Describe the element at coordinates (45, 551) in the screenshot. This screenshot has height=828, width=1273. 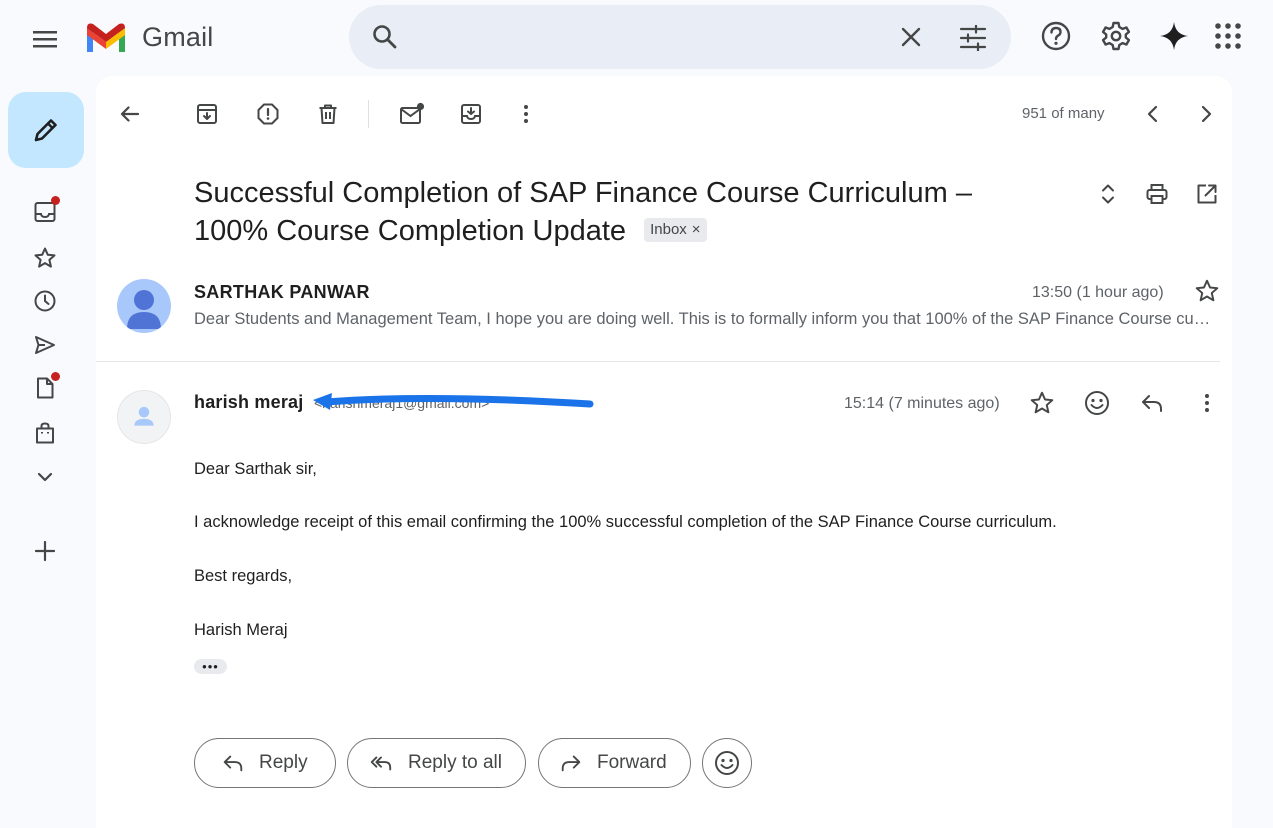
I see `plus-icon` at that location.